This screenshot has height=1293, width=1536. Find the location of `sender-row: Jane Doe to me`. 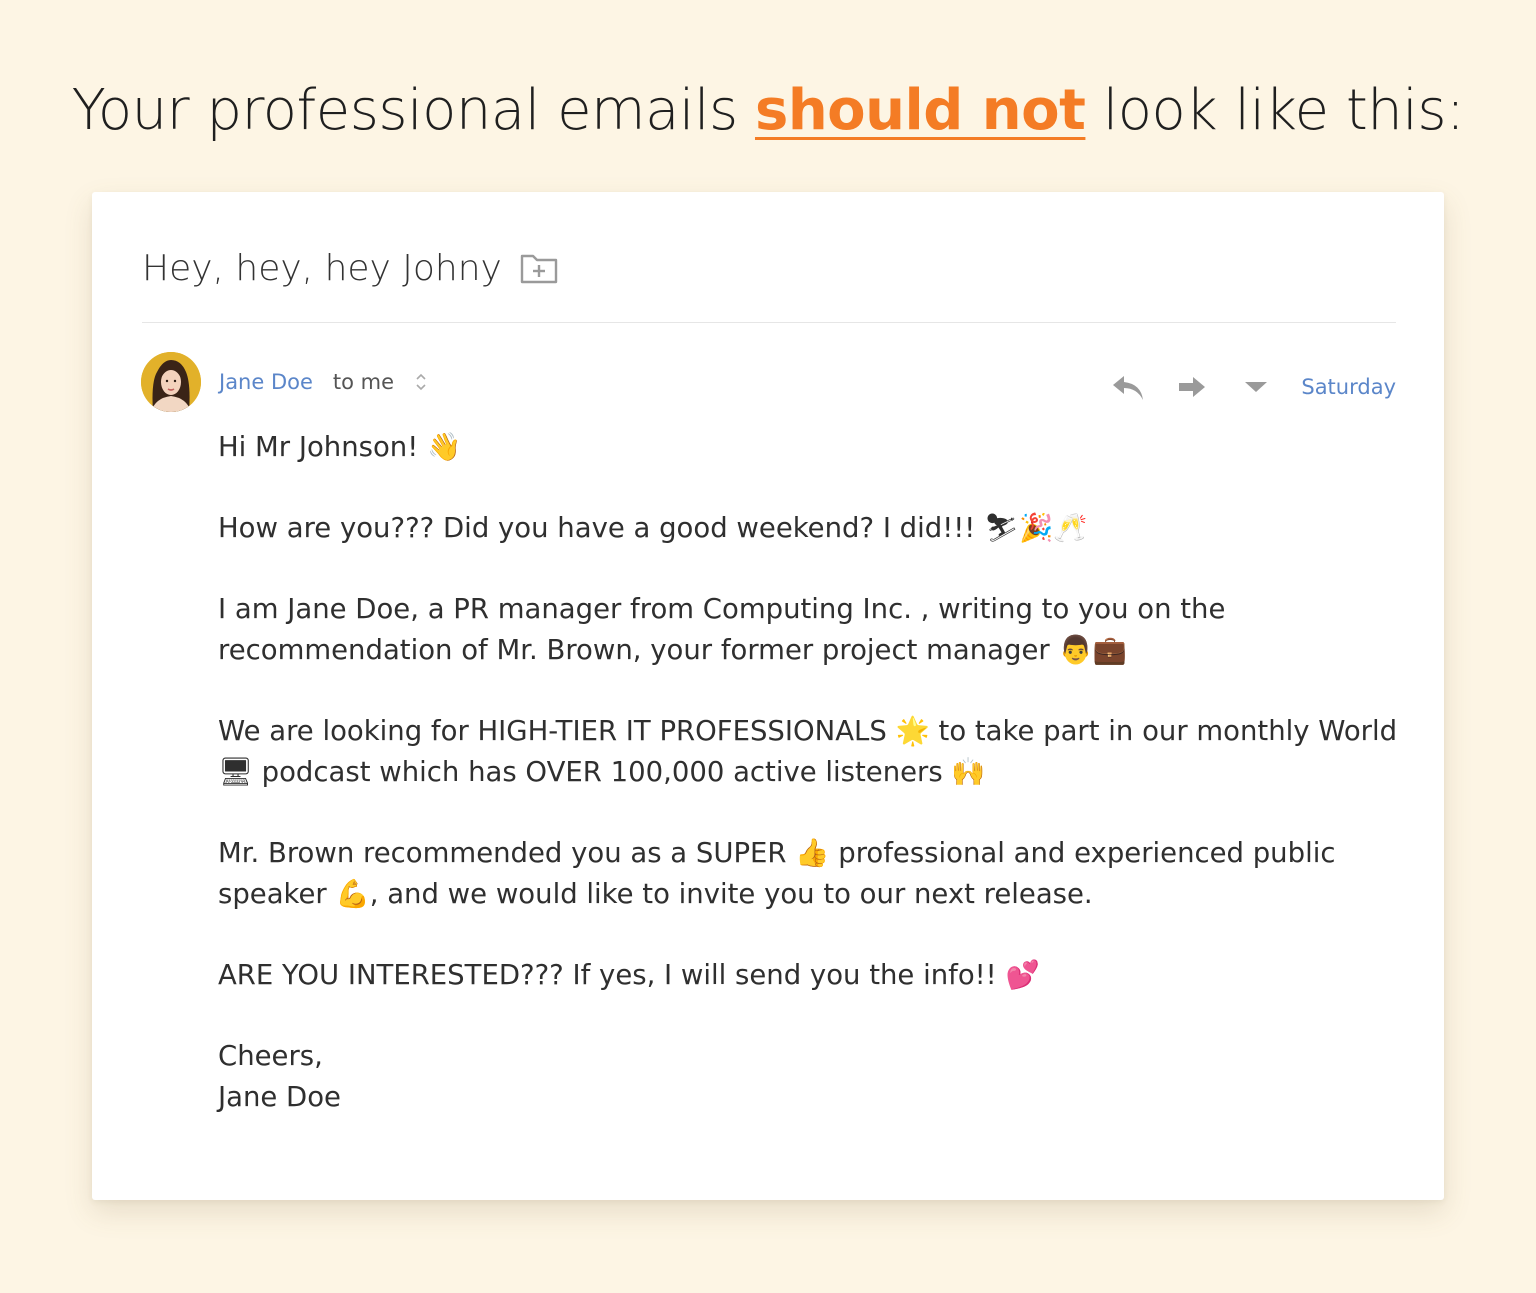

sender-row: Jane Doe to me is located at coordinates (323, 382).